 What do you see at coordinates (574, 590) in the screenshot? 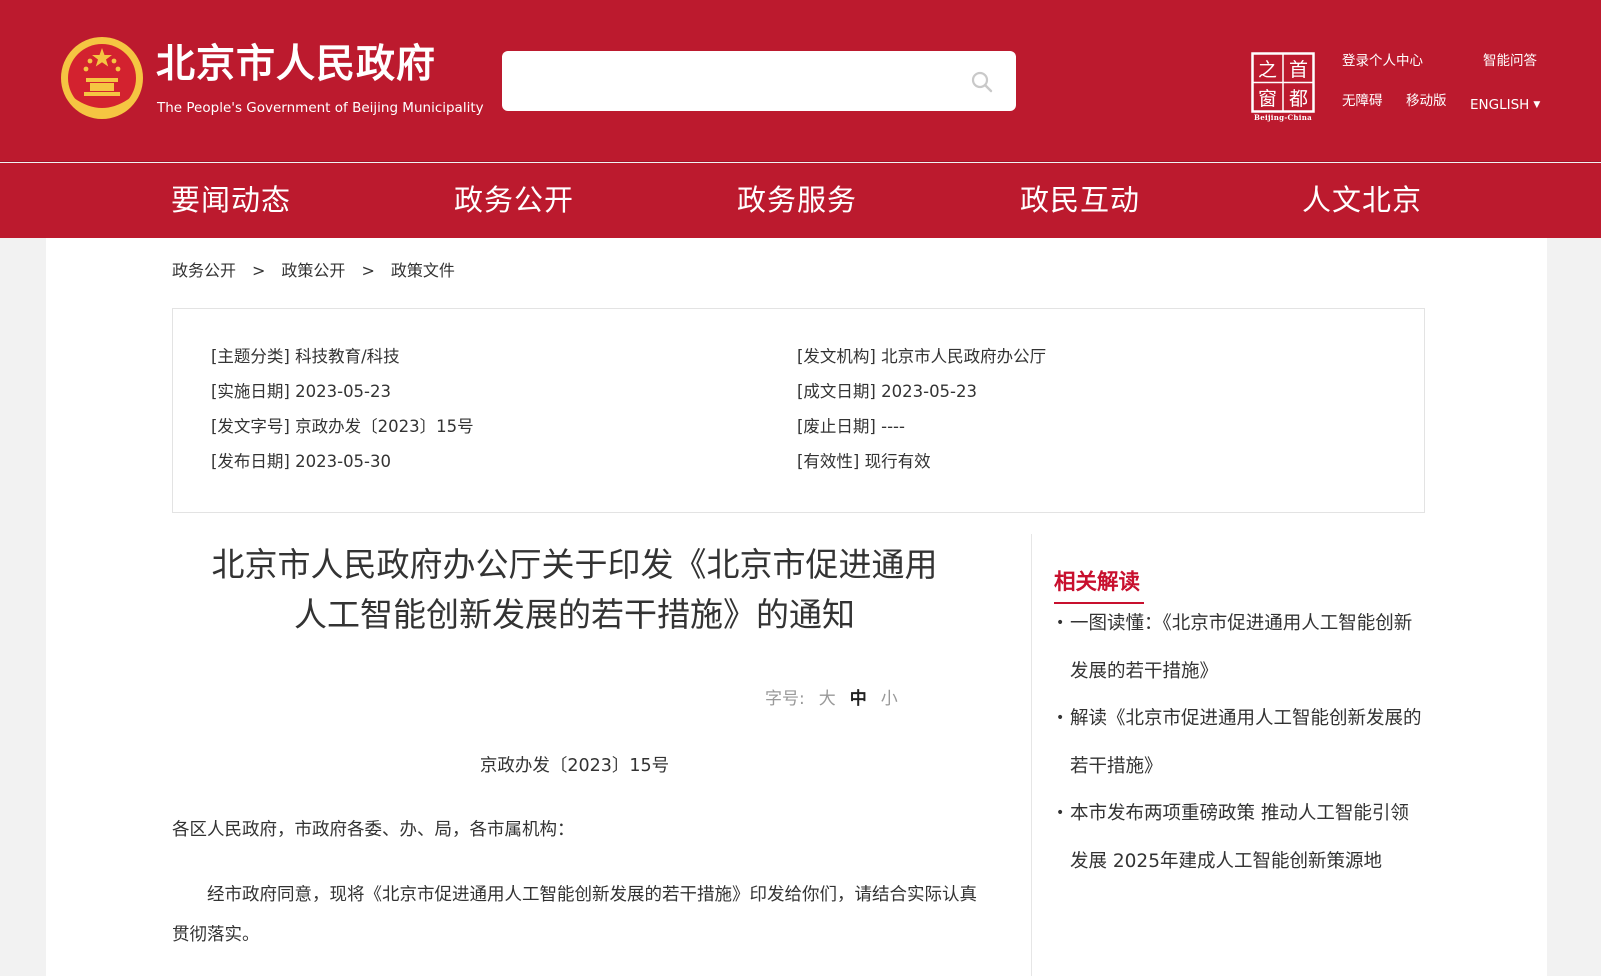
I see `page-title: 北京市人民政府办公厅关于印发《北京市促进通用 人工智能创新发展的若干措施》的通知` at bounding box center [574, 590].